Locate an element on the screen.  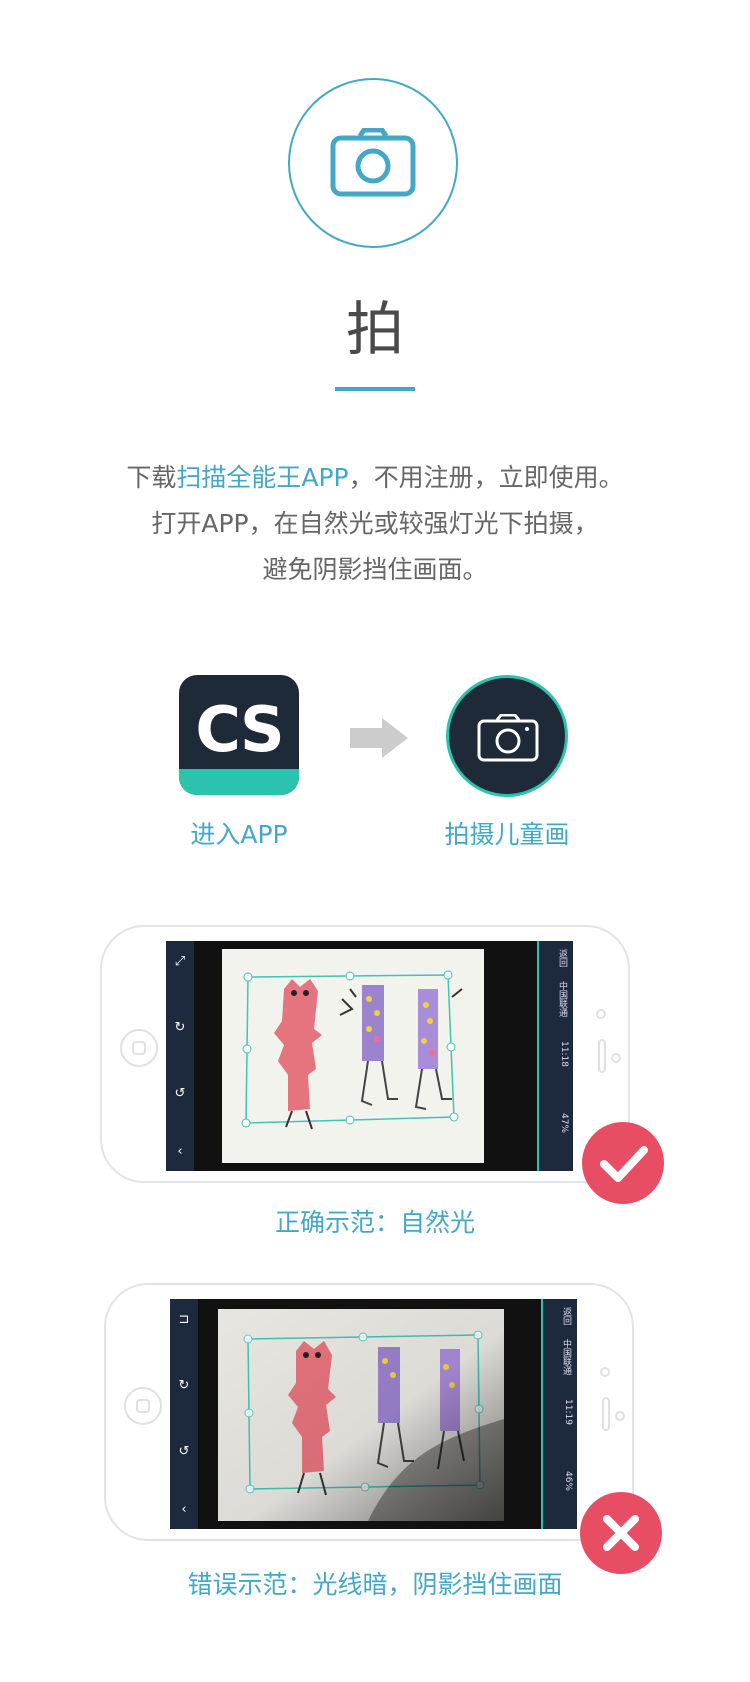
incorrect-badge is located at coordinates (621, 1533).